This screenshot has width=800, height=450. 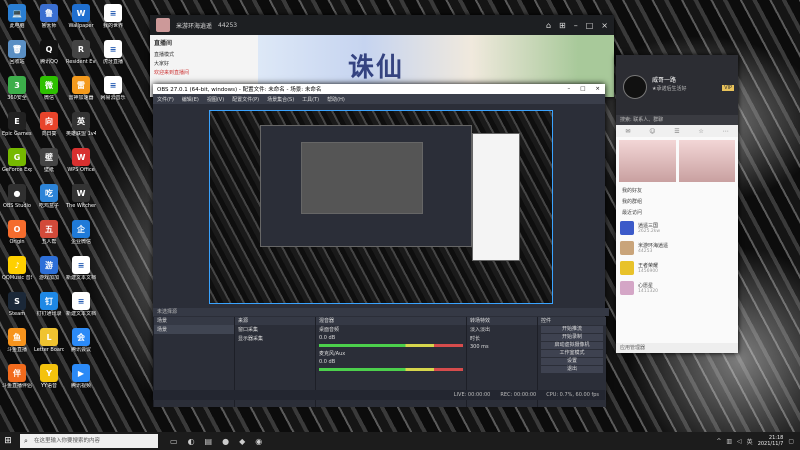 What do you see at coordinates (627, 131) in the screenshot?
I see `message-icon: ✉` at bounding box center [627, 131].